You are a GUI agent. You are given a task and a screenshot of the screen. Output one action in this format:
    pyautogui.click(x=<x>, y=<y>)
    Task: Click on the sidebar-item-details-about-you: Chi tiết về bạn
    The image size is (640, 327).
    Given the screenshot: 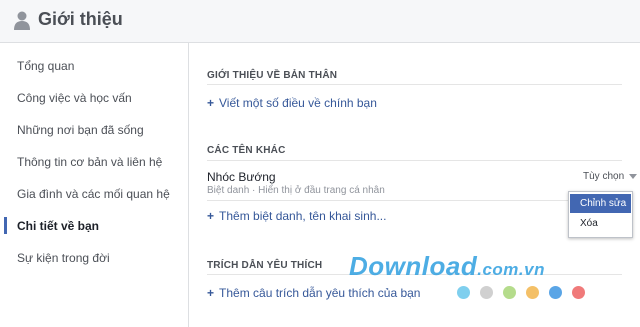 What is the action you would take?
    pyautogui.click(x=94, y=226)
    